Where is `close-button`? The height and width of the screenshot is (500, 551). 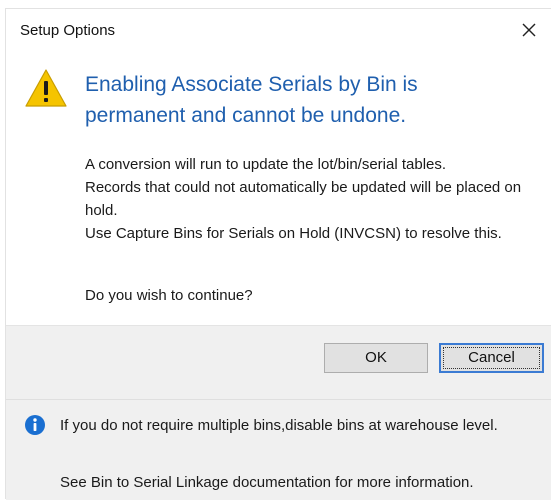
close-button is located at coordinates (529, 30).